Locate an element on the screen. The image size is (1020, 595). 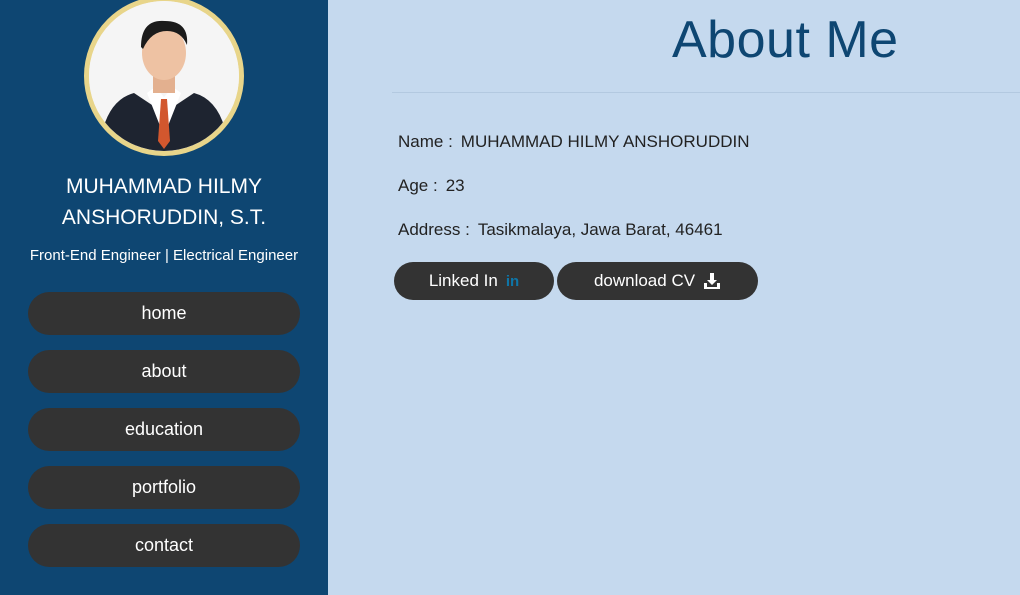
nav-education-button: education is located at coordinates (164, 429).